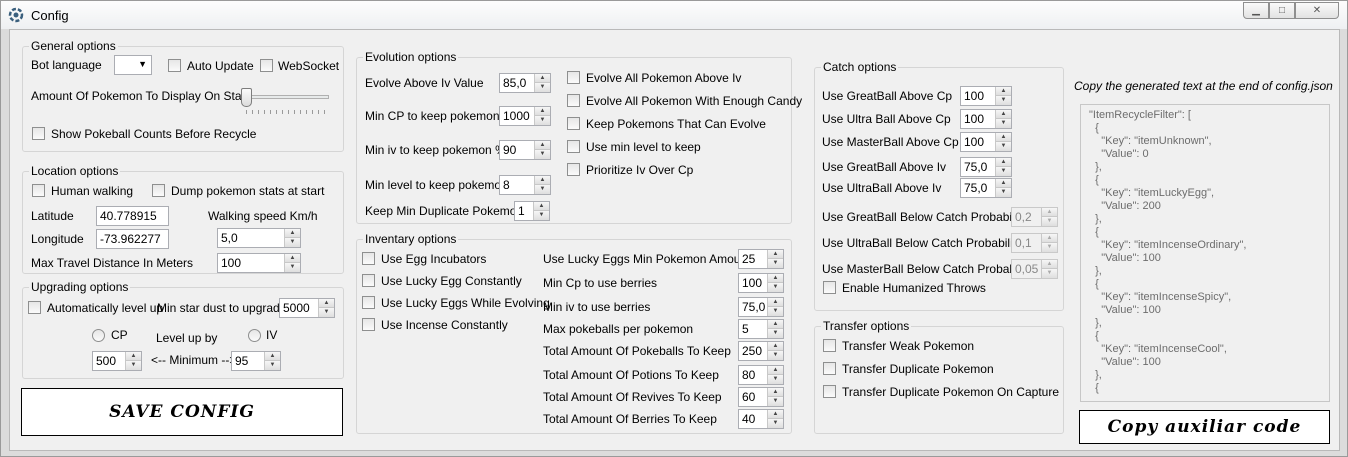 The height and width of the screenshot is (457, 1348). Describe the element at coordinates (761, 419) in the screenshot. I see `inventory-field-stepper: 40 ▲ ▼` at that location.